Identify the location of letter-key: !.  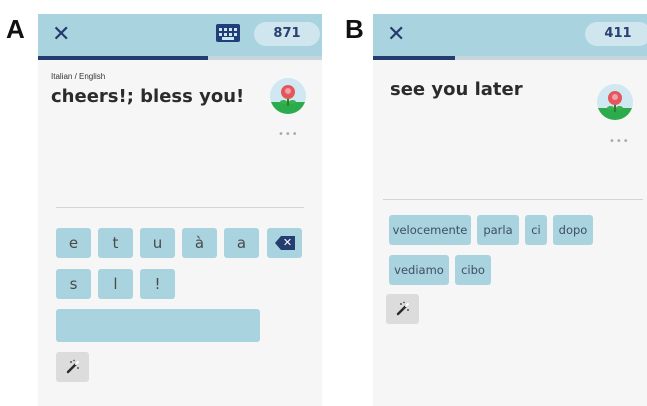
(157, 284).